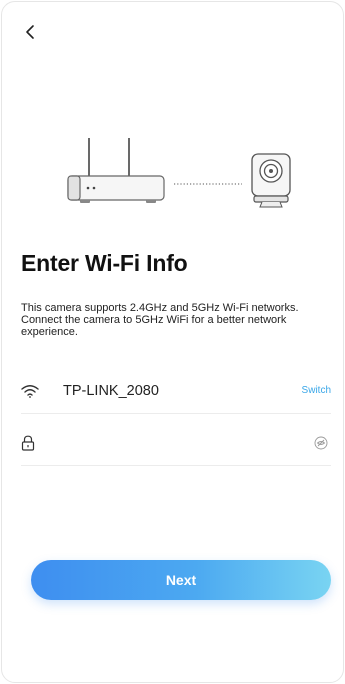 Image resolution: width=345 pixels, height=684 pixels. Describe the element at coordinates (33, 391) in the screenshot. I see `wifi-icon` at that location.